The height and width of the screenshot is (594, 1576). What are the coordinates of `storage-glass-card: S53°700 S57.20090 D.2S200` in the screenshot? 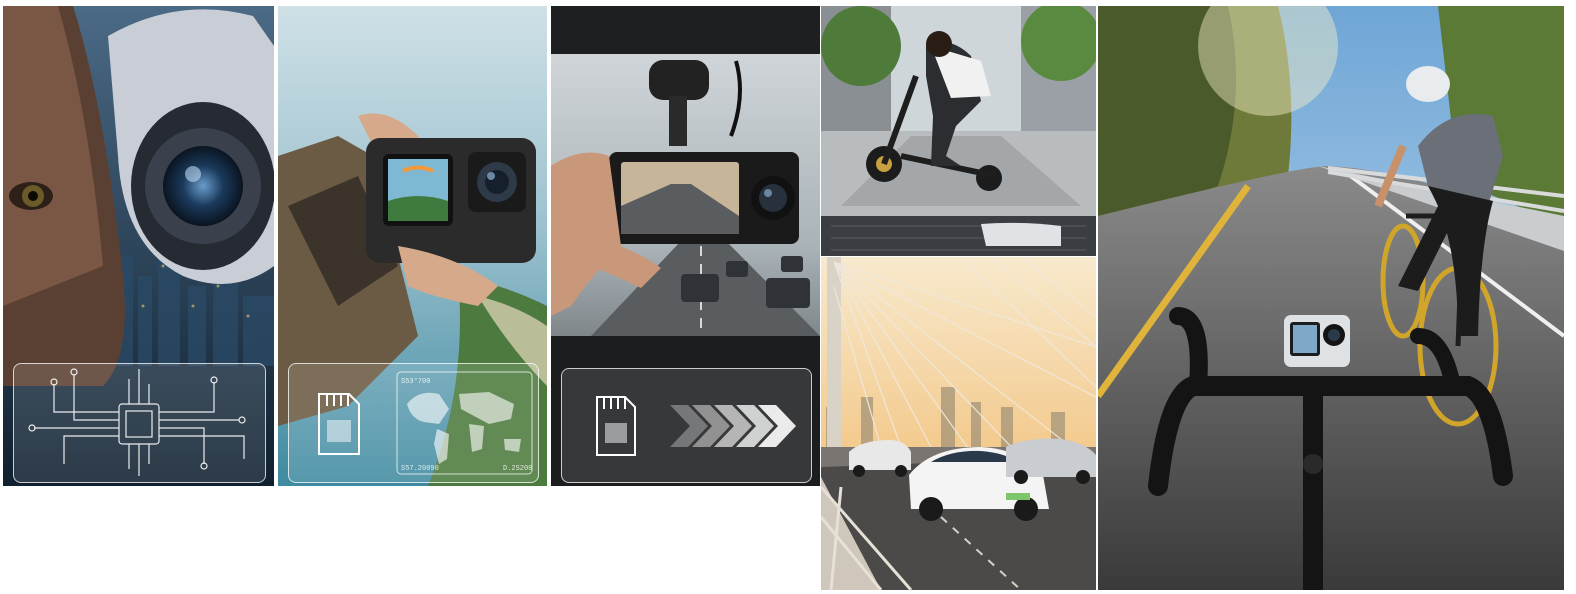 It's located at (413, 423).